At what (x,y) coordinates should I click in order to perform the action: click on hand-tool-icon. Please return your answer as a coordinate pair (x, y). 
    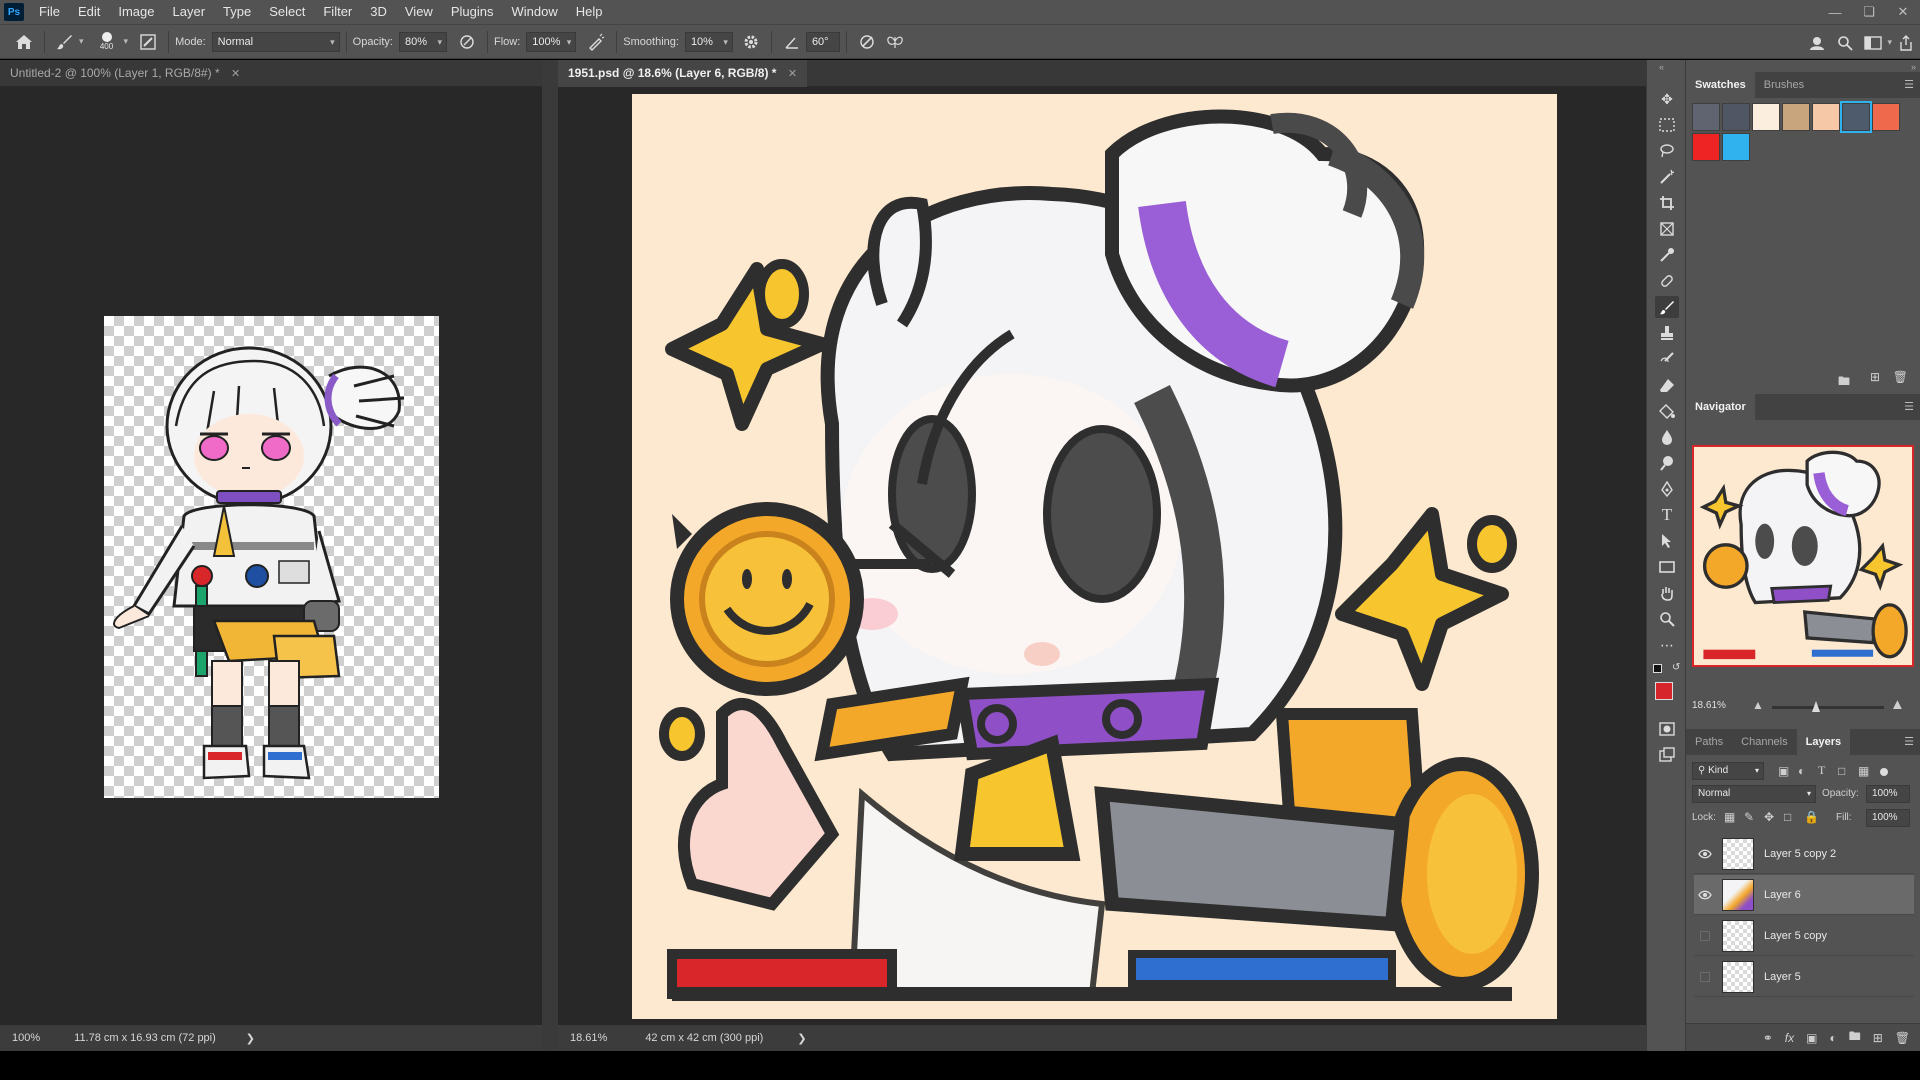
    Looking at the image, I should click on (1667, 593).